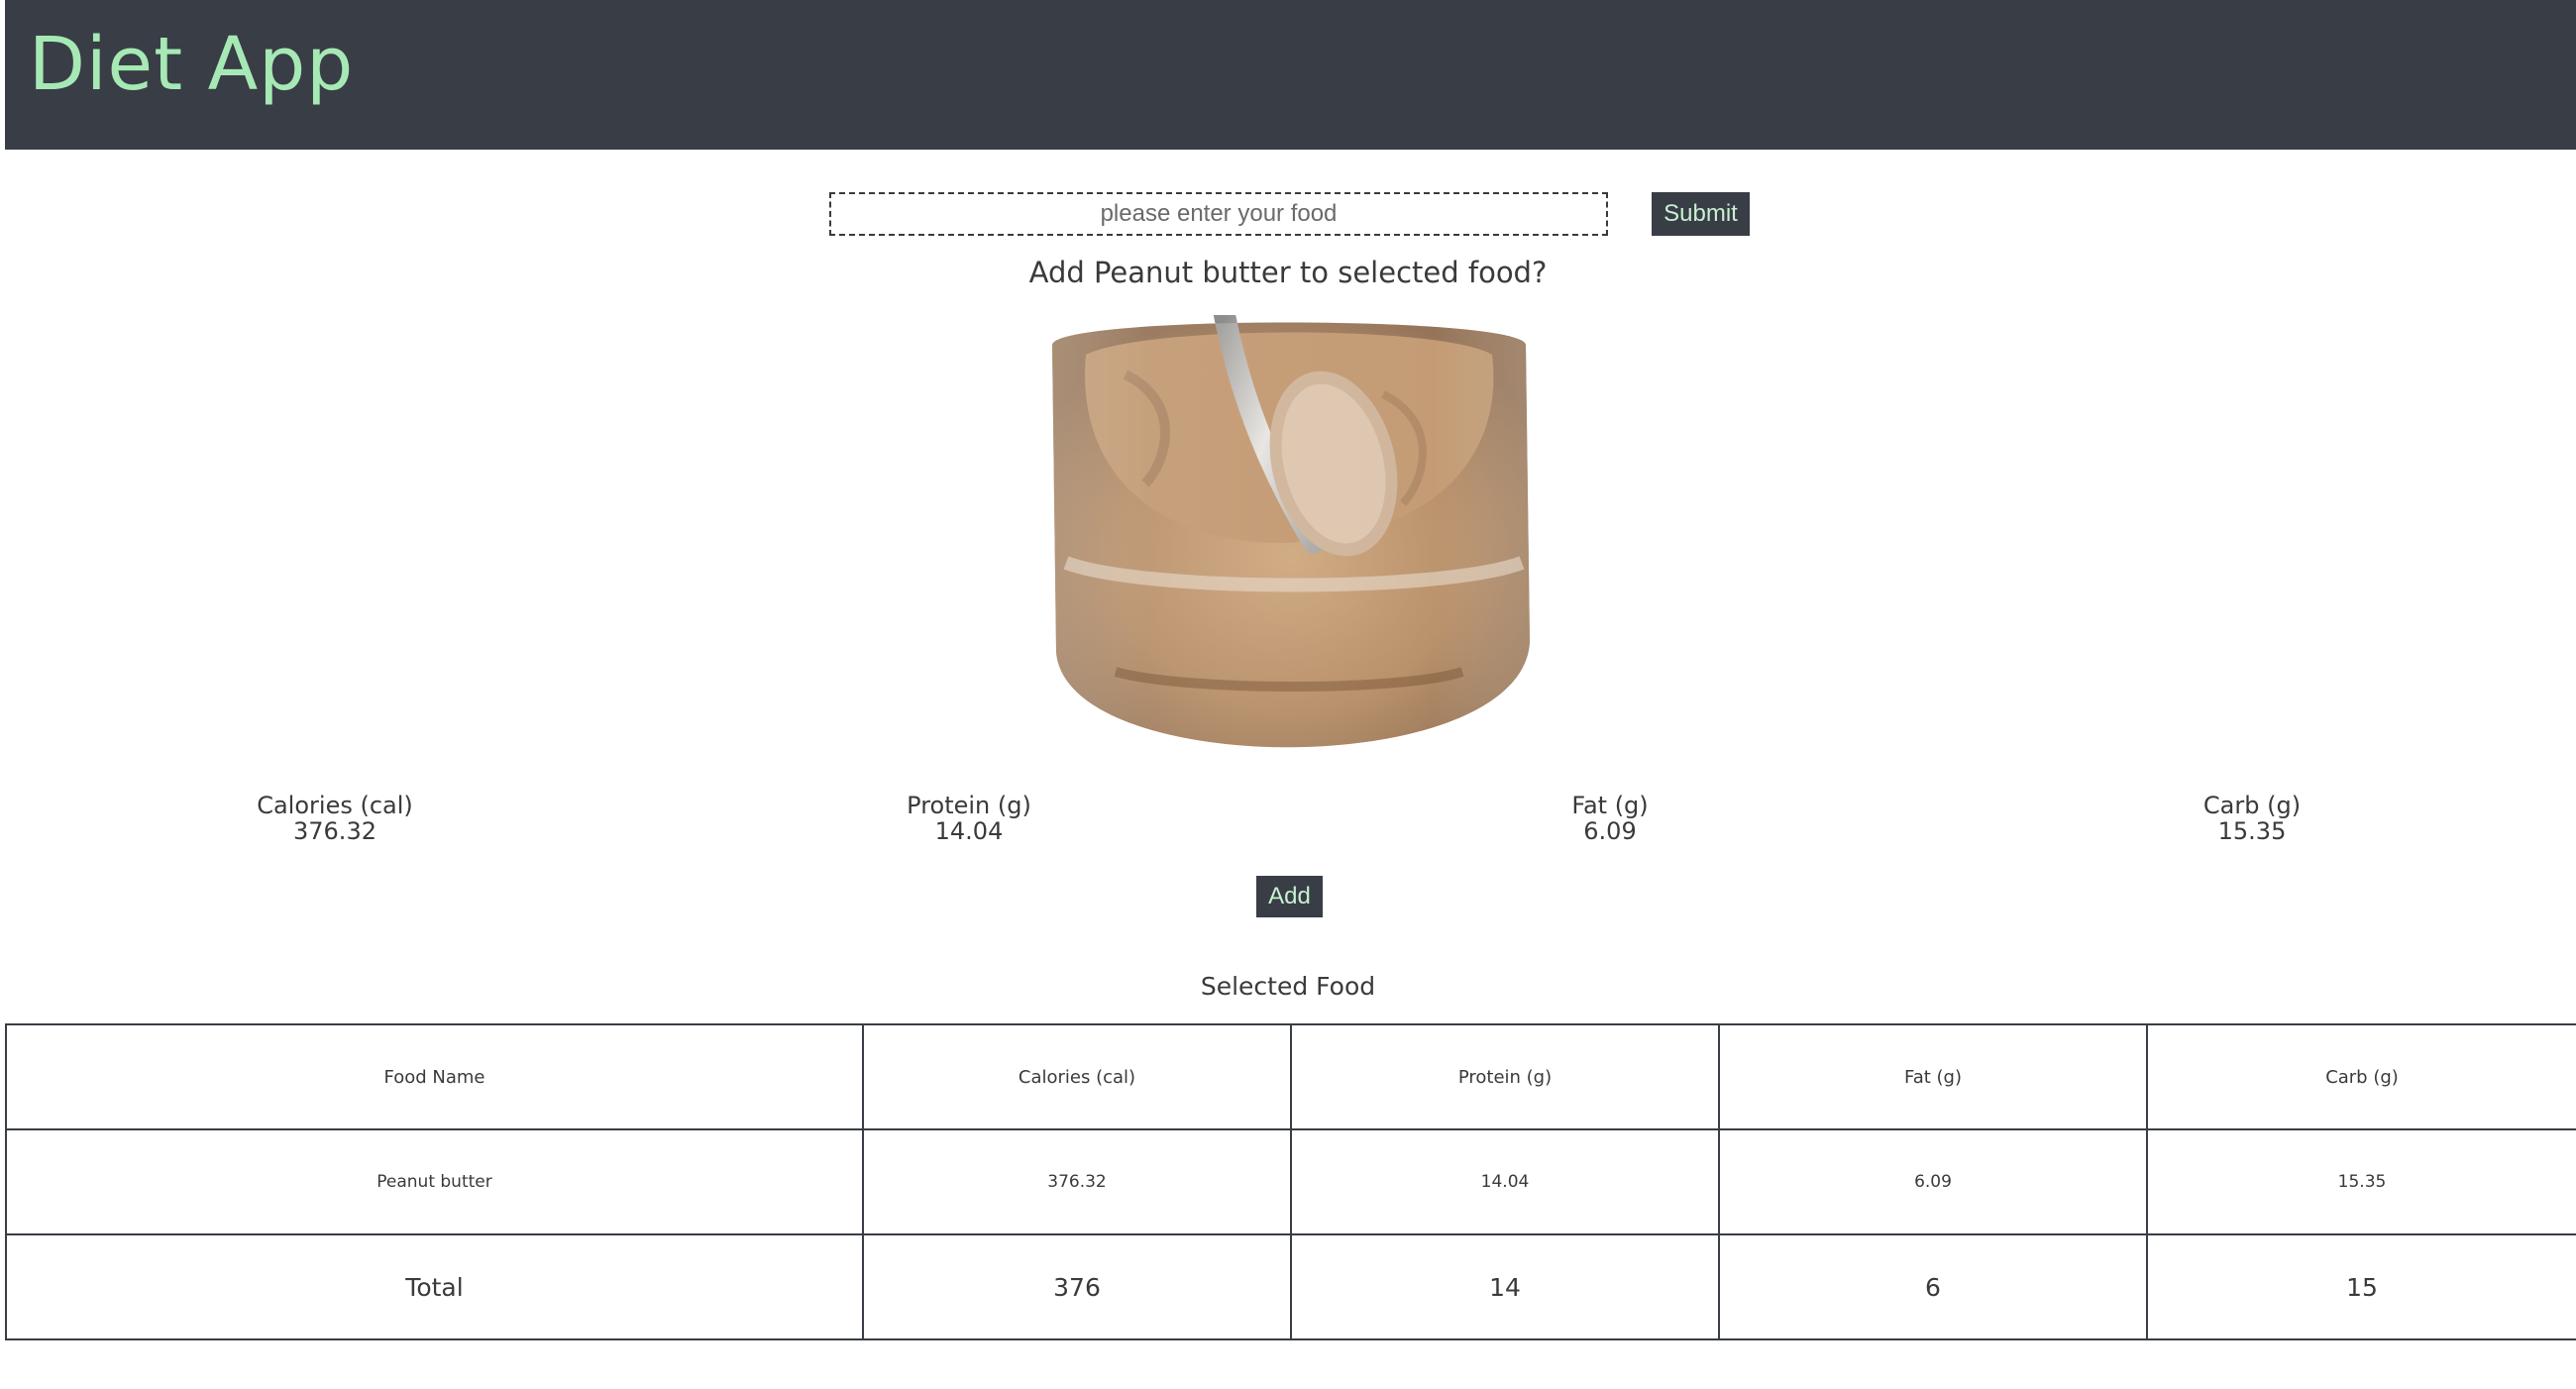  I want to click on column-header: Calories (cal), so click(1077, 1076).